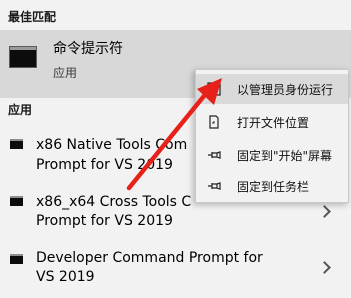  Describe the element at coordinates (32, 17) in the screenshot. I see `best-match-heading: 最佳匹配` at that location.